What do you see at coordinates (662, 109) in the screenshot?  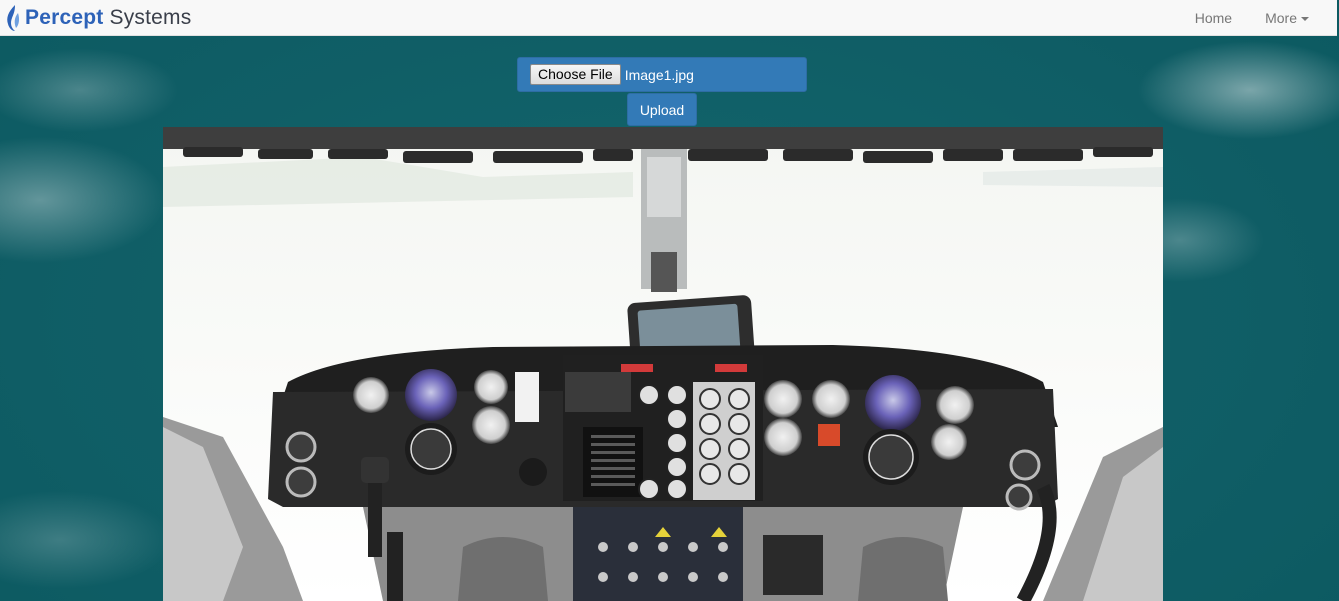 I see `upload-button: Upload` at bounding box center [662, 109].